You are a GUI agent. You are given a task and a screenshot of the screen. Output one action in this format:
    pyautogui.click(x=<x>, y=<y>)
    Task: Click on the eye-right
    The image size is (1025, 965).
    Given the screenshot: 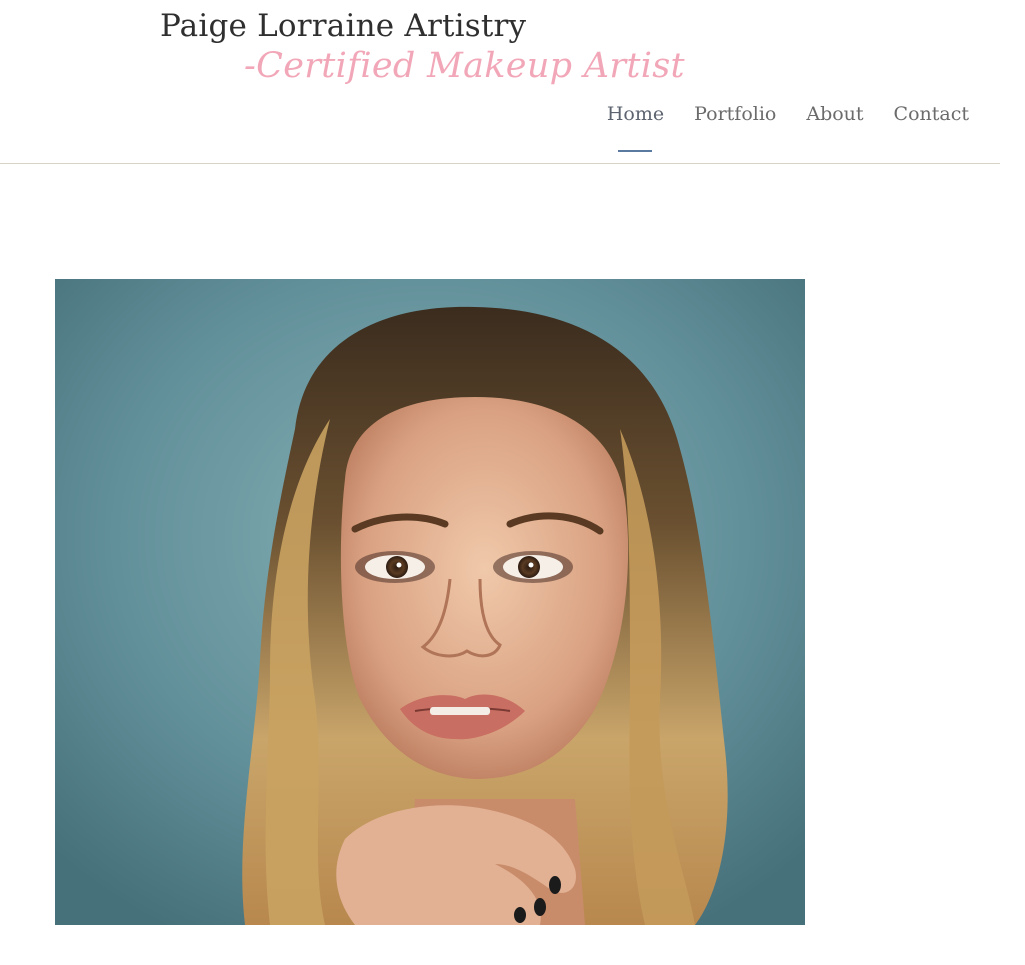 What is the action you would take?
    pyautogui.click(x=533, y=567)
    